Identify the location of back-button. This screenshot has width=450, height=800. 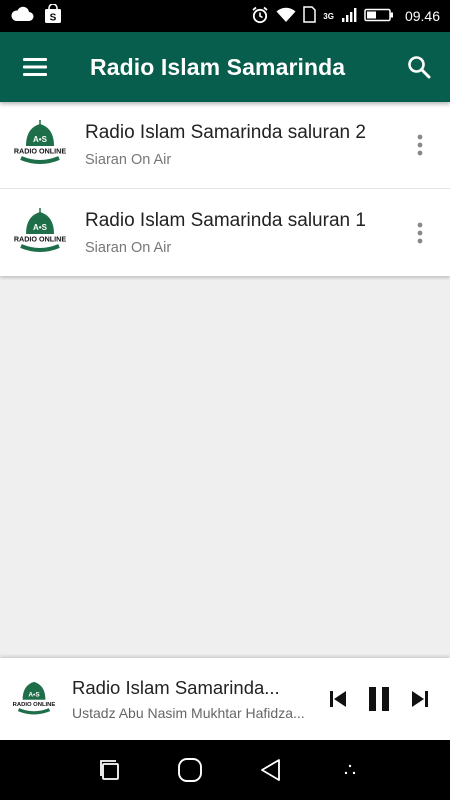
(270, 770).